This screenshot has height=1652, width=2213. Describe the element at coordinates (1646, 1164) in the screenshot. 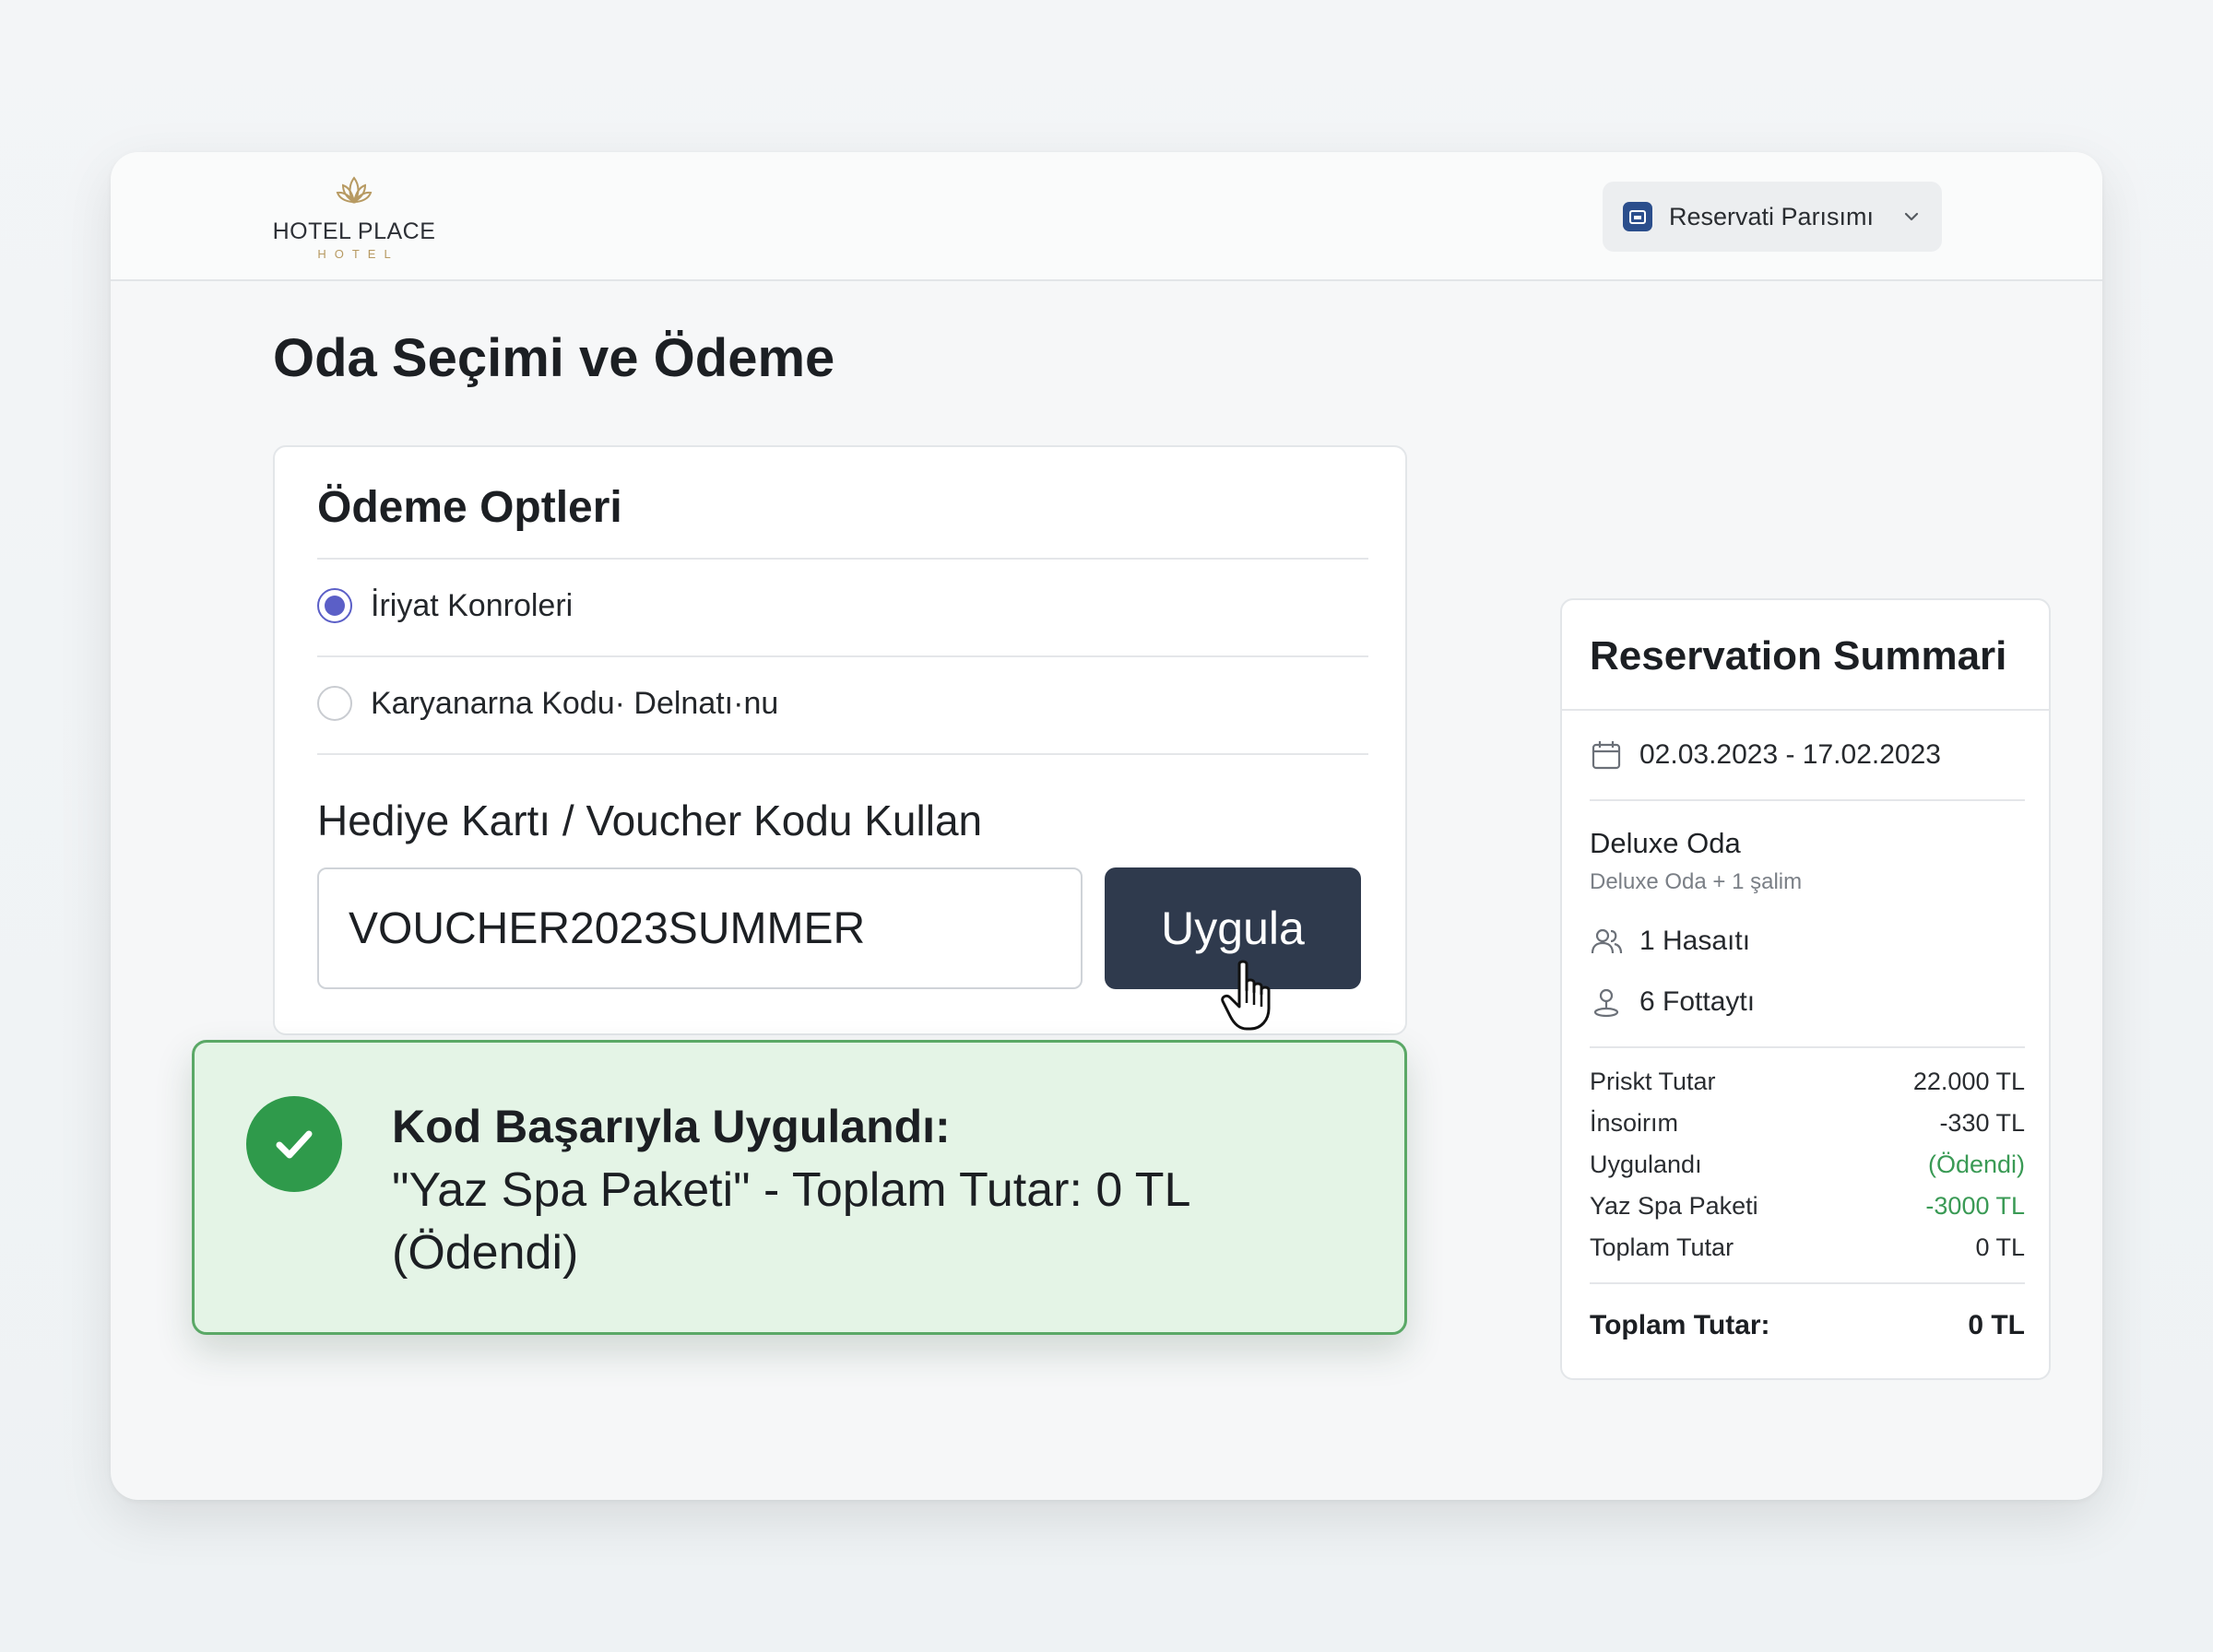

I see `price-label: Uygulandı` at that location.